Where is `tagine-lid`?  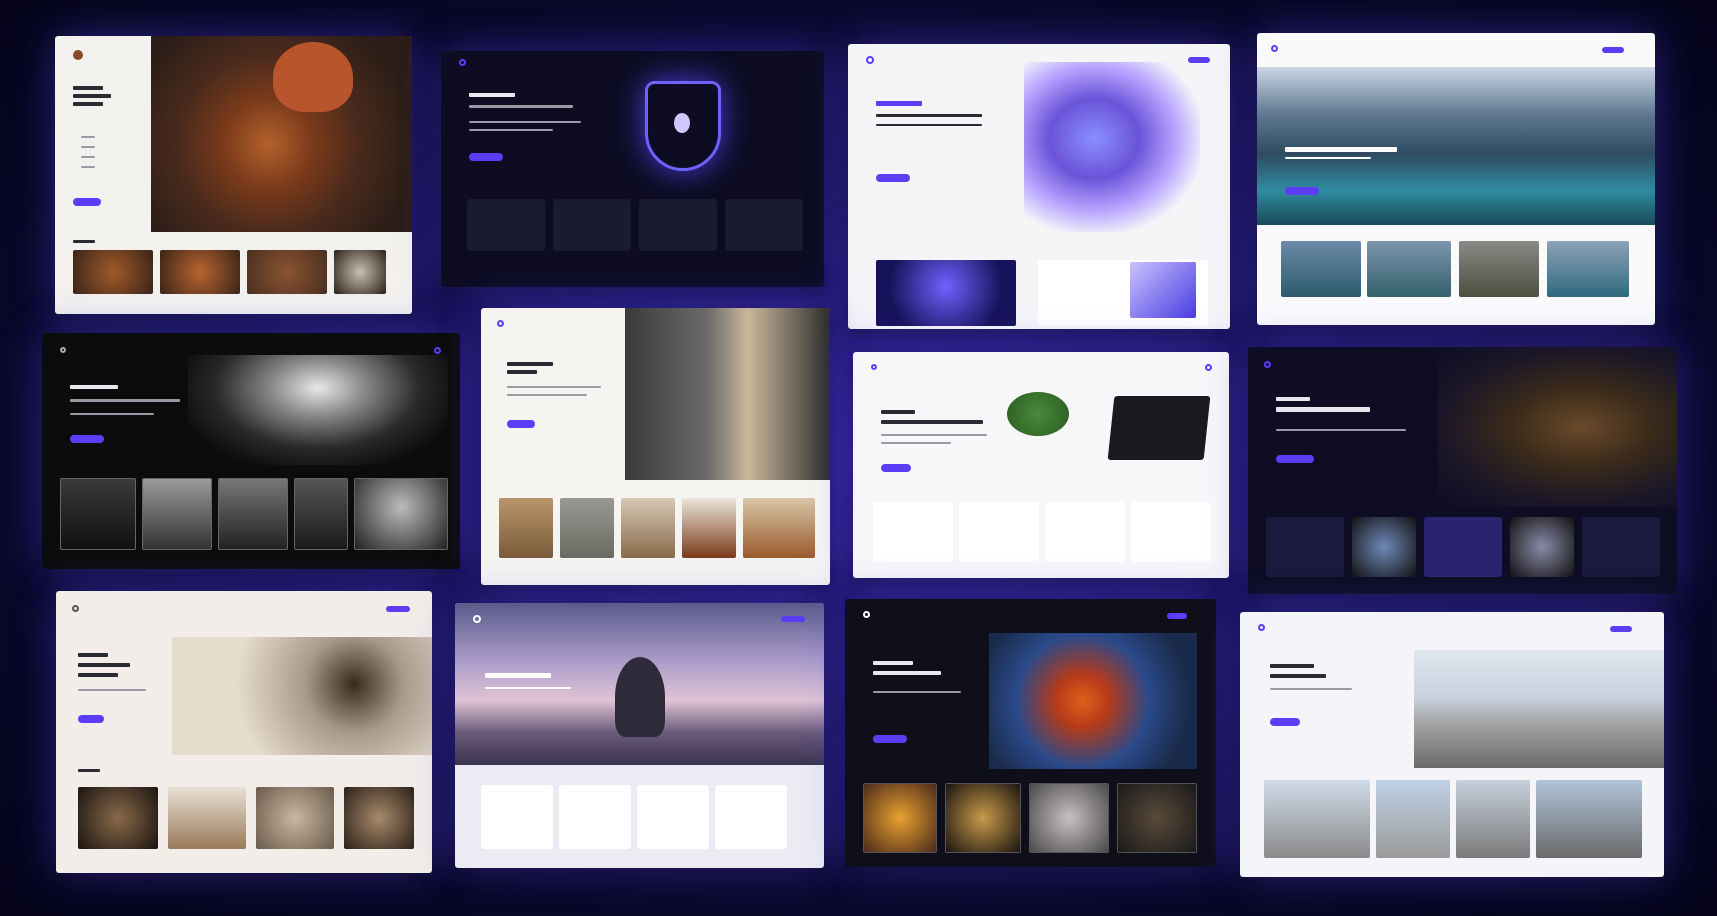 tagine-lid is located at coordinates (313, 77).